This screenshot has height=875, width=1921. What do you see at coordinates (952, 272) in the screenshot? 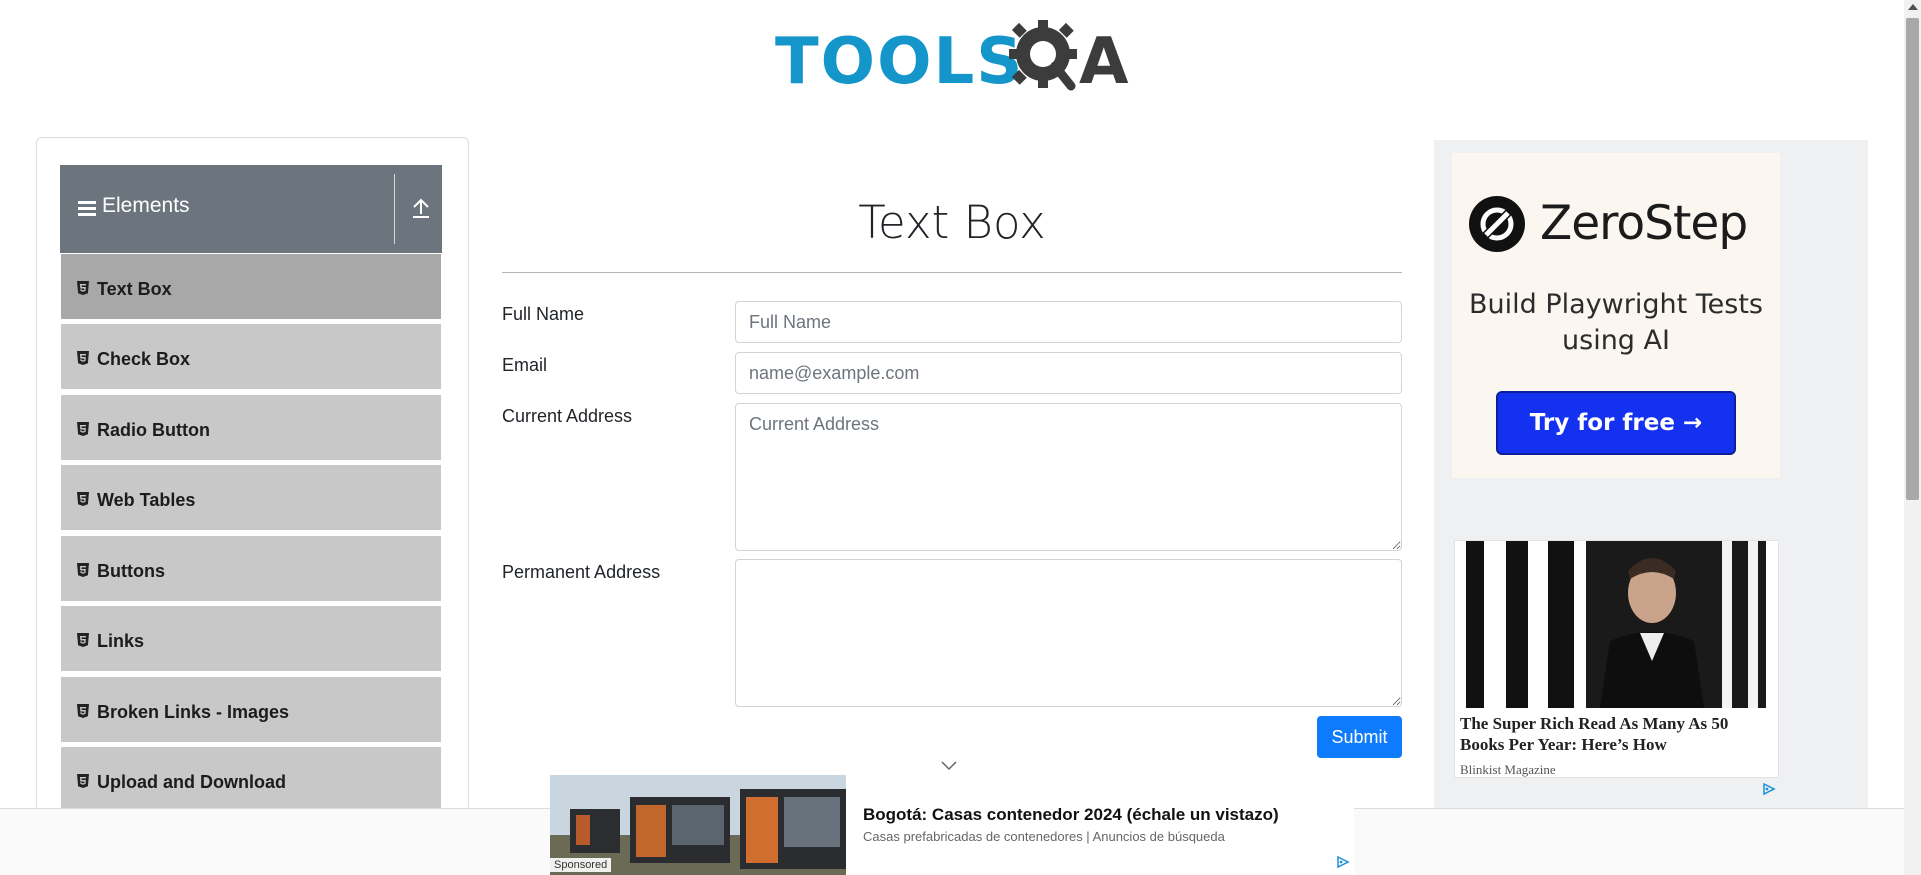
I see `title-divider` at bounding box center [952, 272].